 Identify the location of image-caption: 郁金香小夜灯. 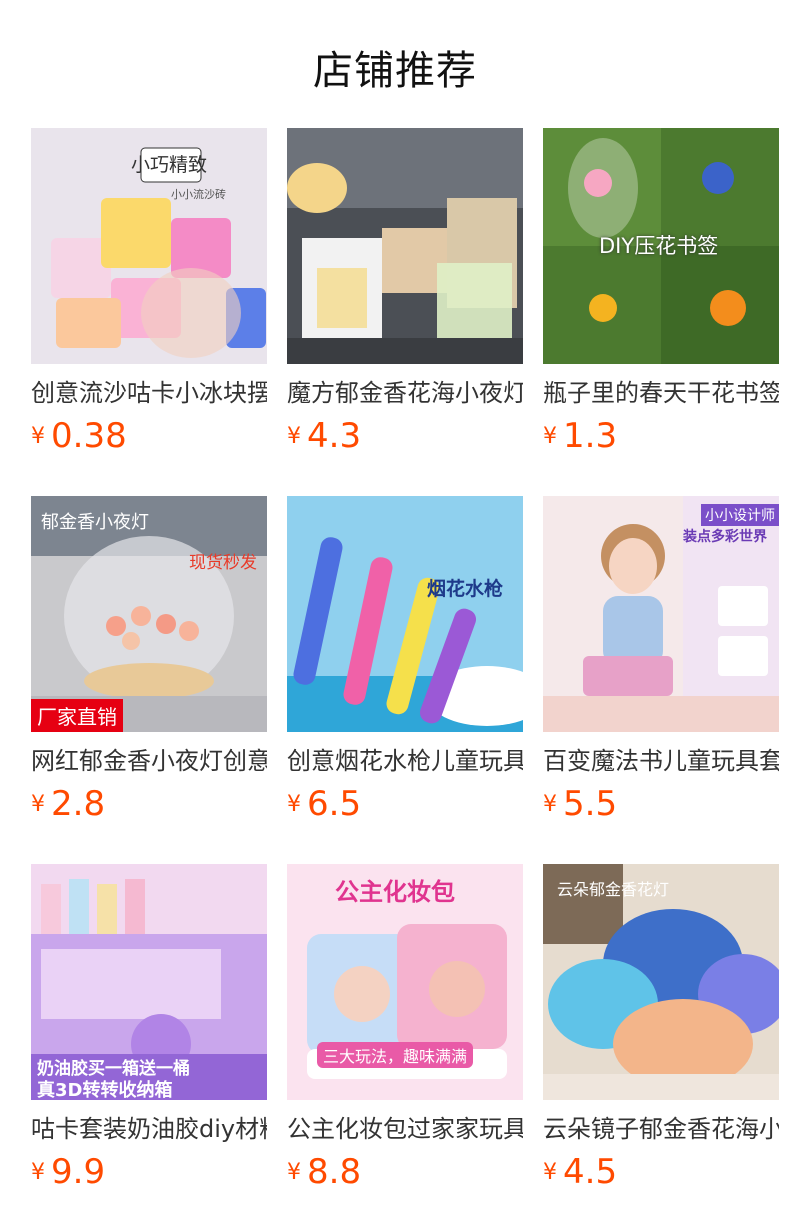
(95, 522).